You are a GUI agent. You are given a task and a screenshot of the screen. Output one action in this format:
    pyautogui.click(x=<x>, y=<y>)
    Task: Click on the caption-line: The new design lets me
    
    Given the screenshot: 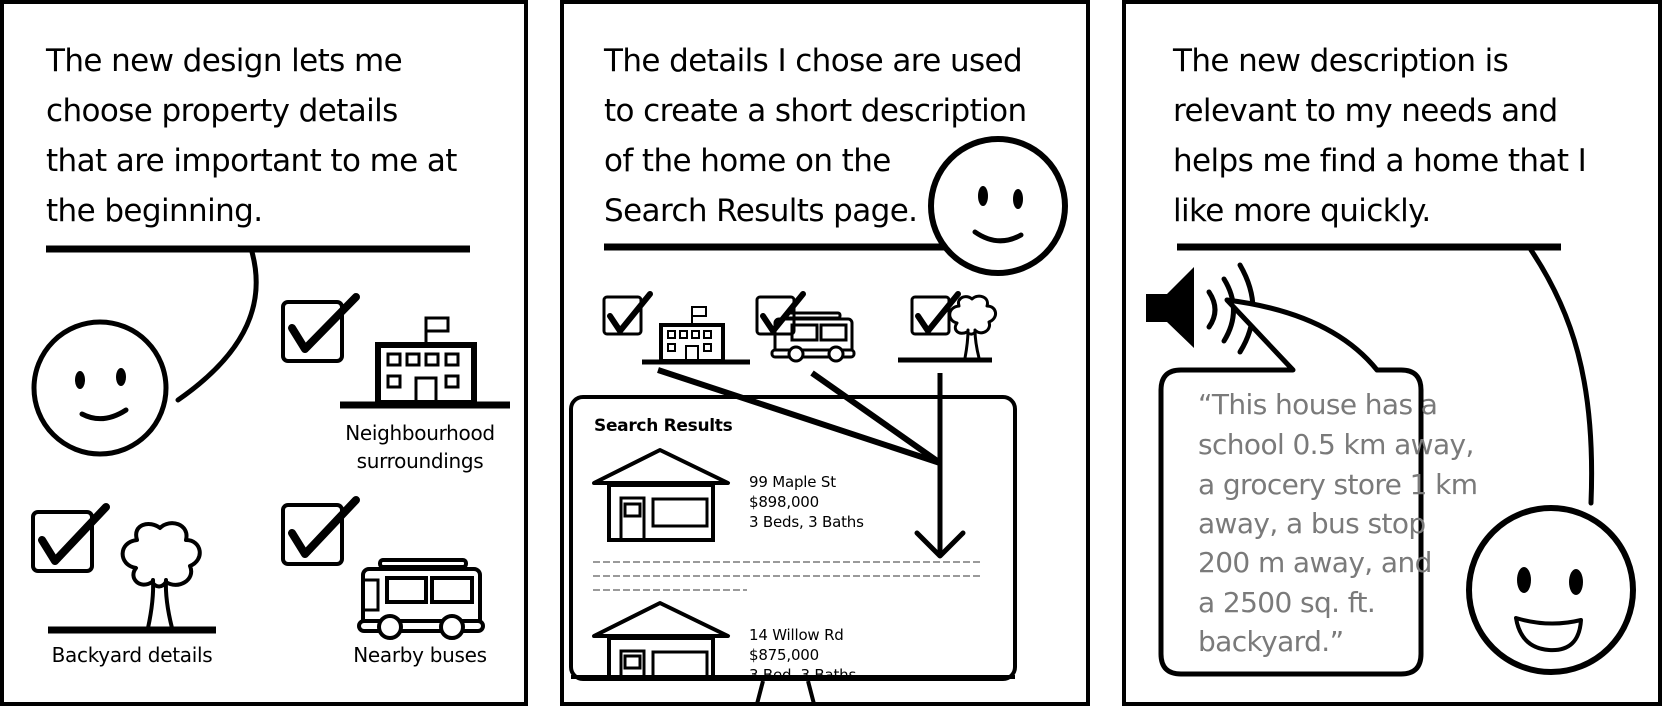 What is the action you would take?
    pyautogui.click(x=223, y=61)
    